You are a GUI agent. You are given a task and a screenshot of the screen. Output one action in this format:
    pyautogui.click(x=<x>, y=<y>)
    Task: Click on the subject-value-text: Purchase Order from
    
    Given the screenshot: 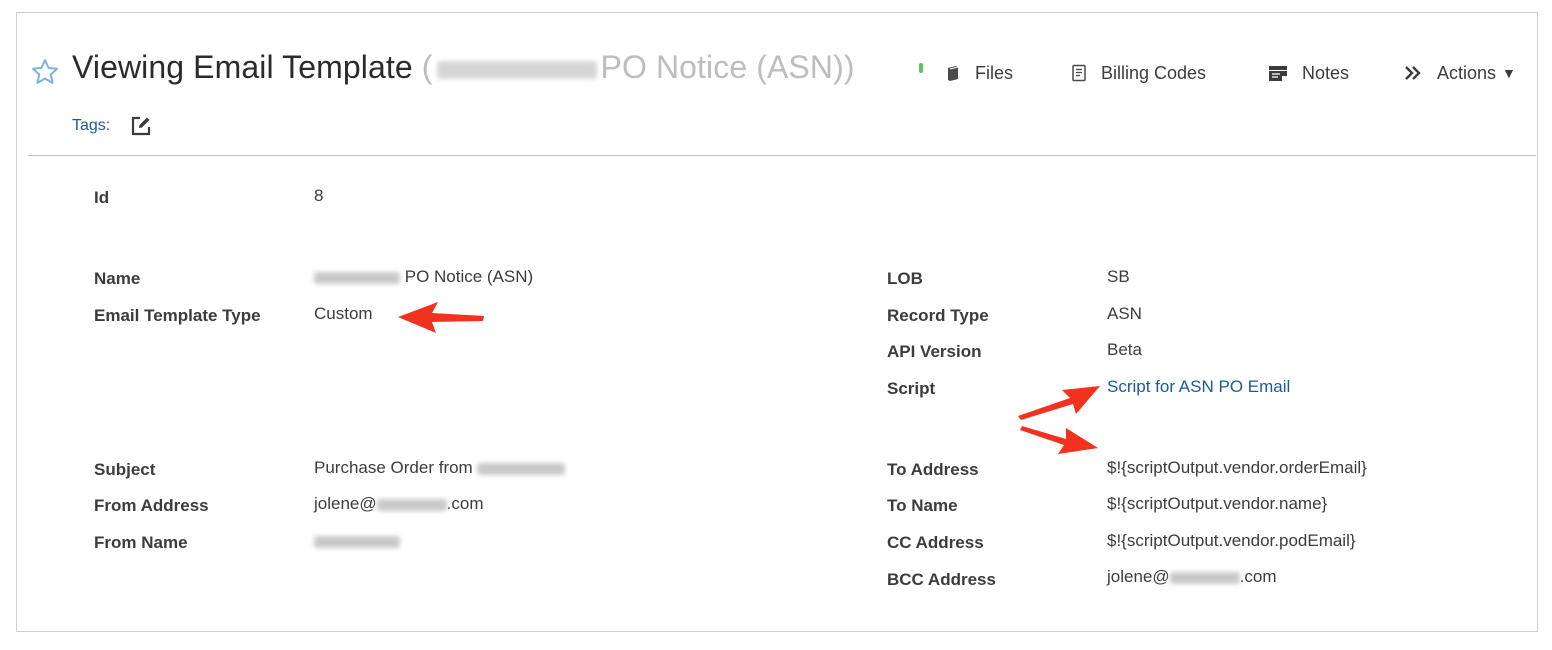 What is the action you would take?
    pyautogui.click(x=393, y=467)
    